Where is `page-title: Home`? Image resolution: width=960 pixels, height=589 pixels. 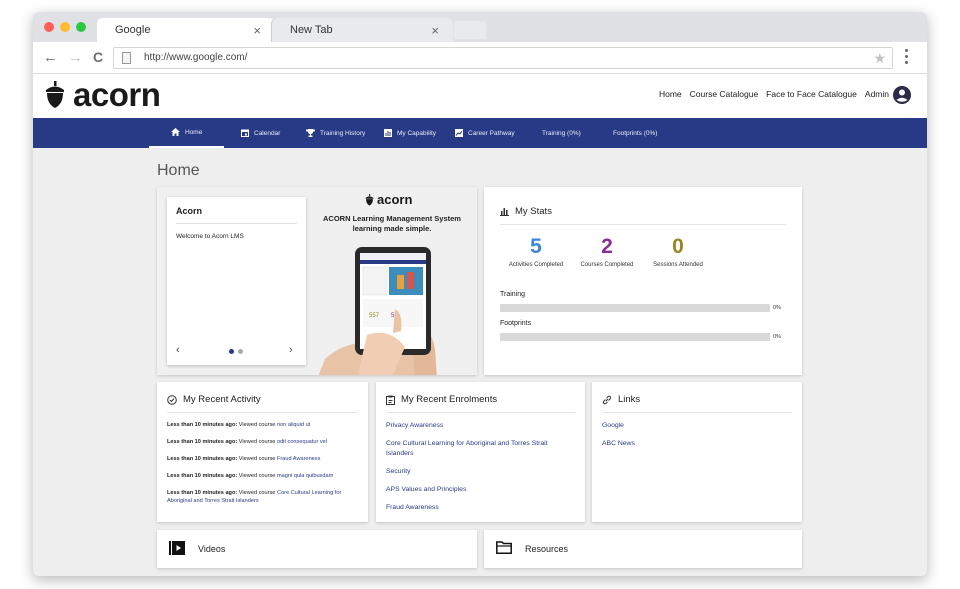 page-title: Home is located at coordinates (178, 170).